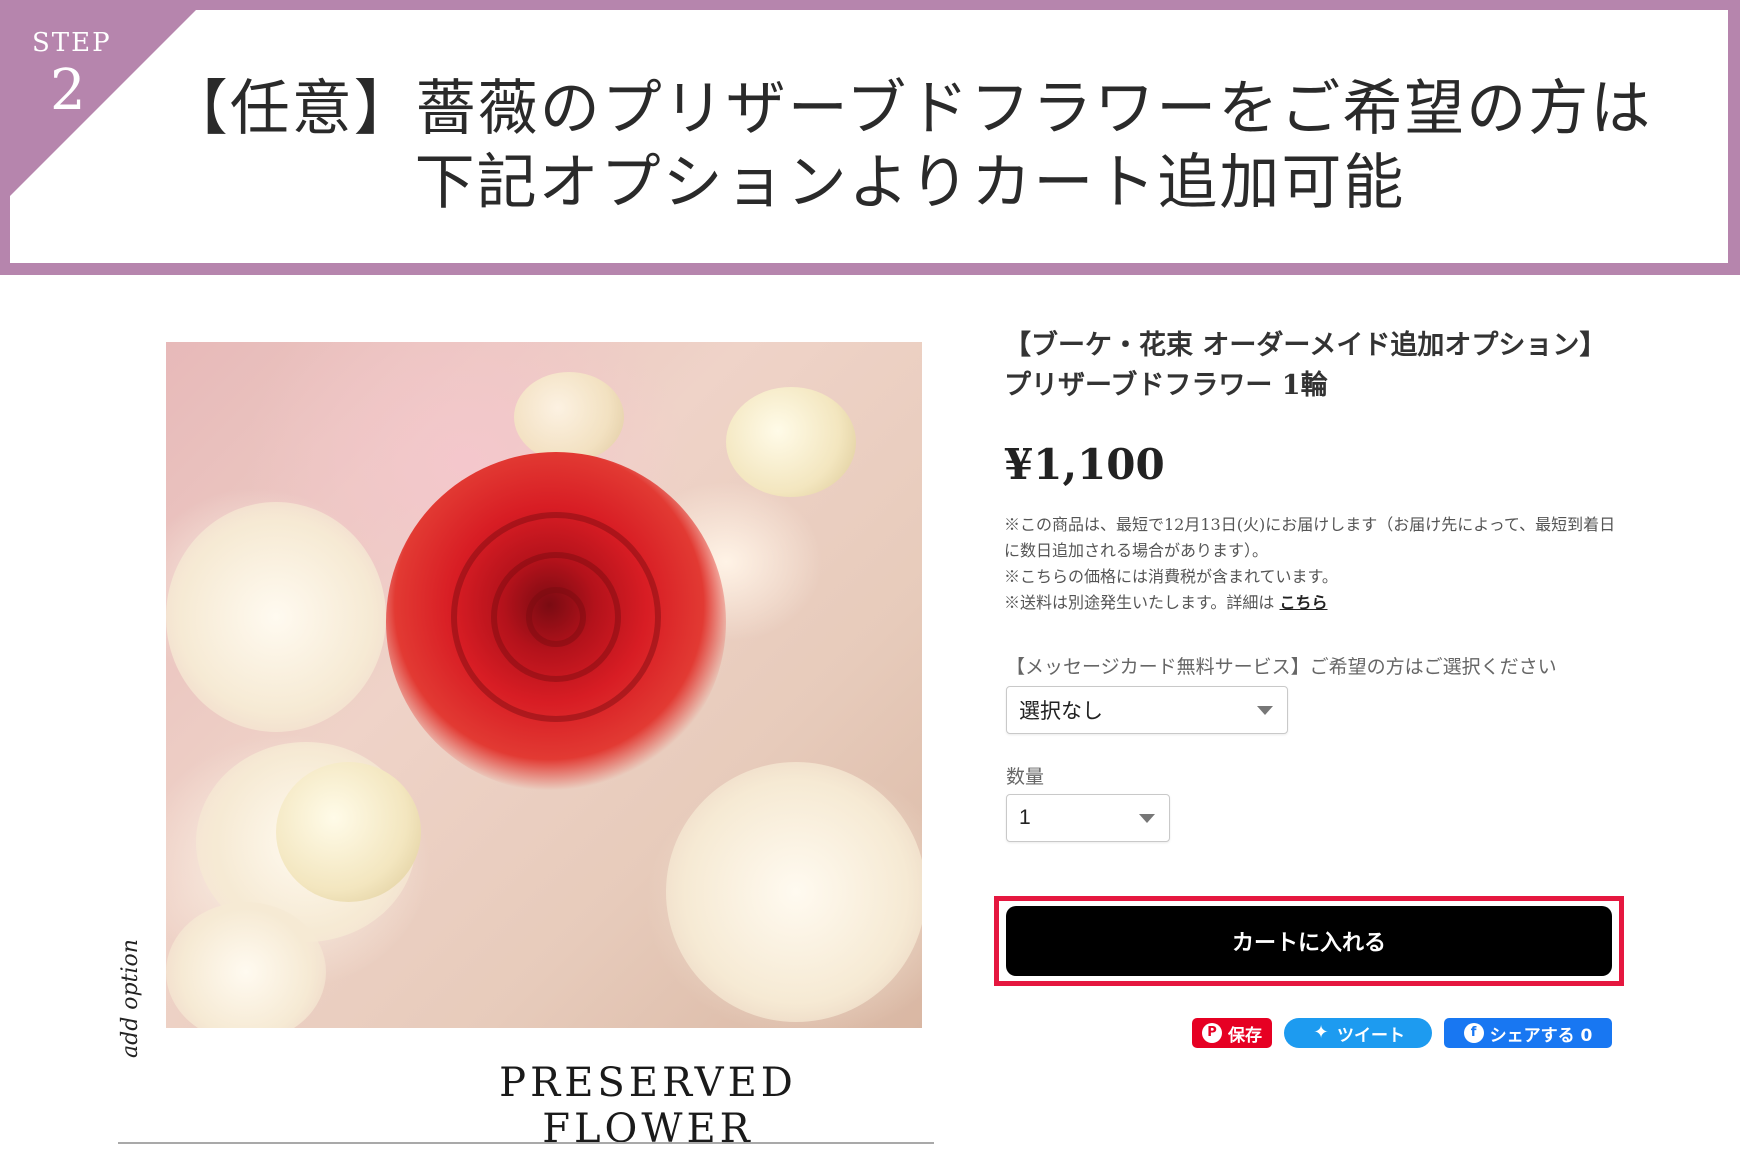 The image size is (1740, 1160). What do you see at coordinates (1088, 818) in the screenshot?
I see `quantity-select: 1` at bounding box center [1088, 818].